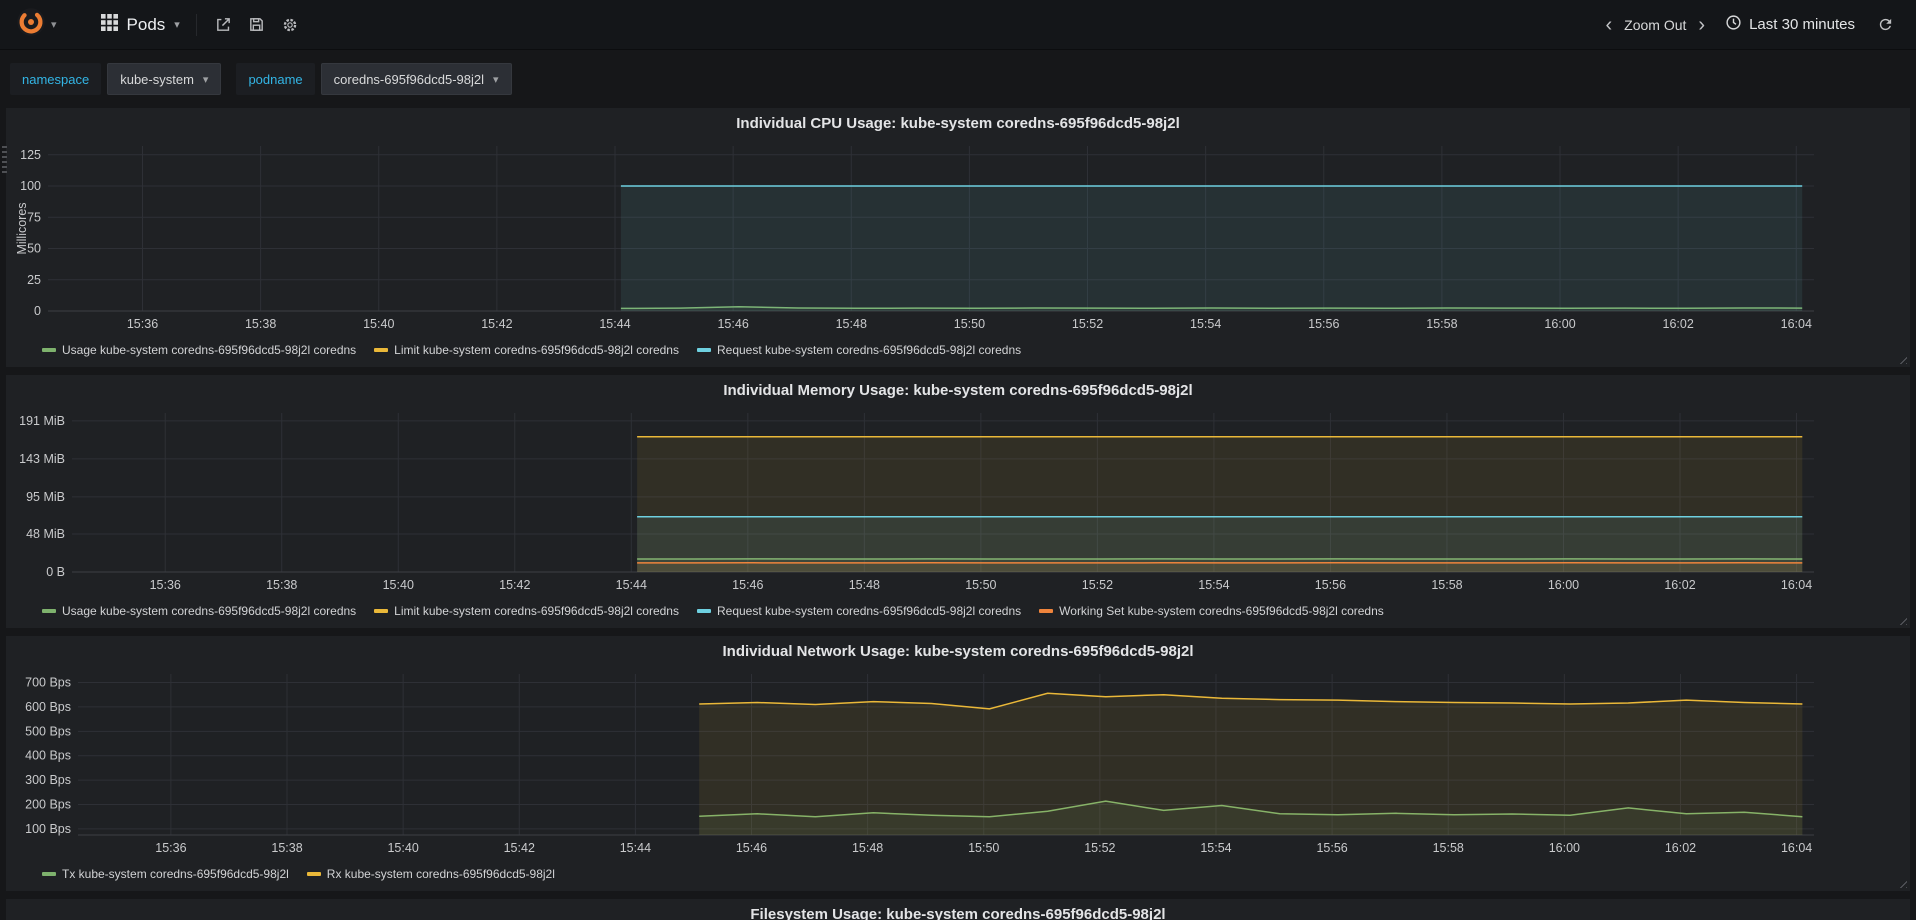  Describe the element at coordinates (1215, 848) in the screenshot. I see `x-tick-label: 15:54` at that location.